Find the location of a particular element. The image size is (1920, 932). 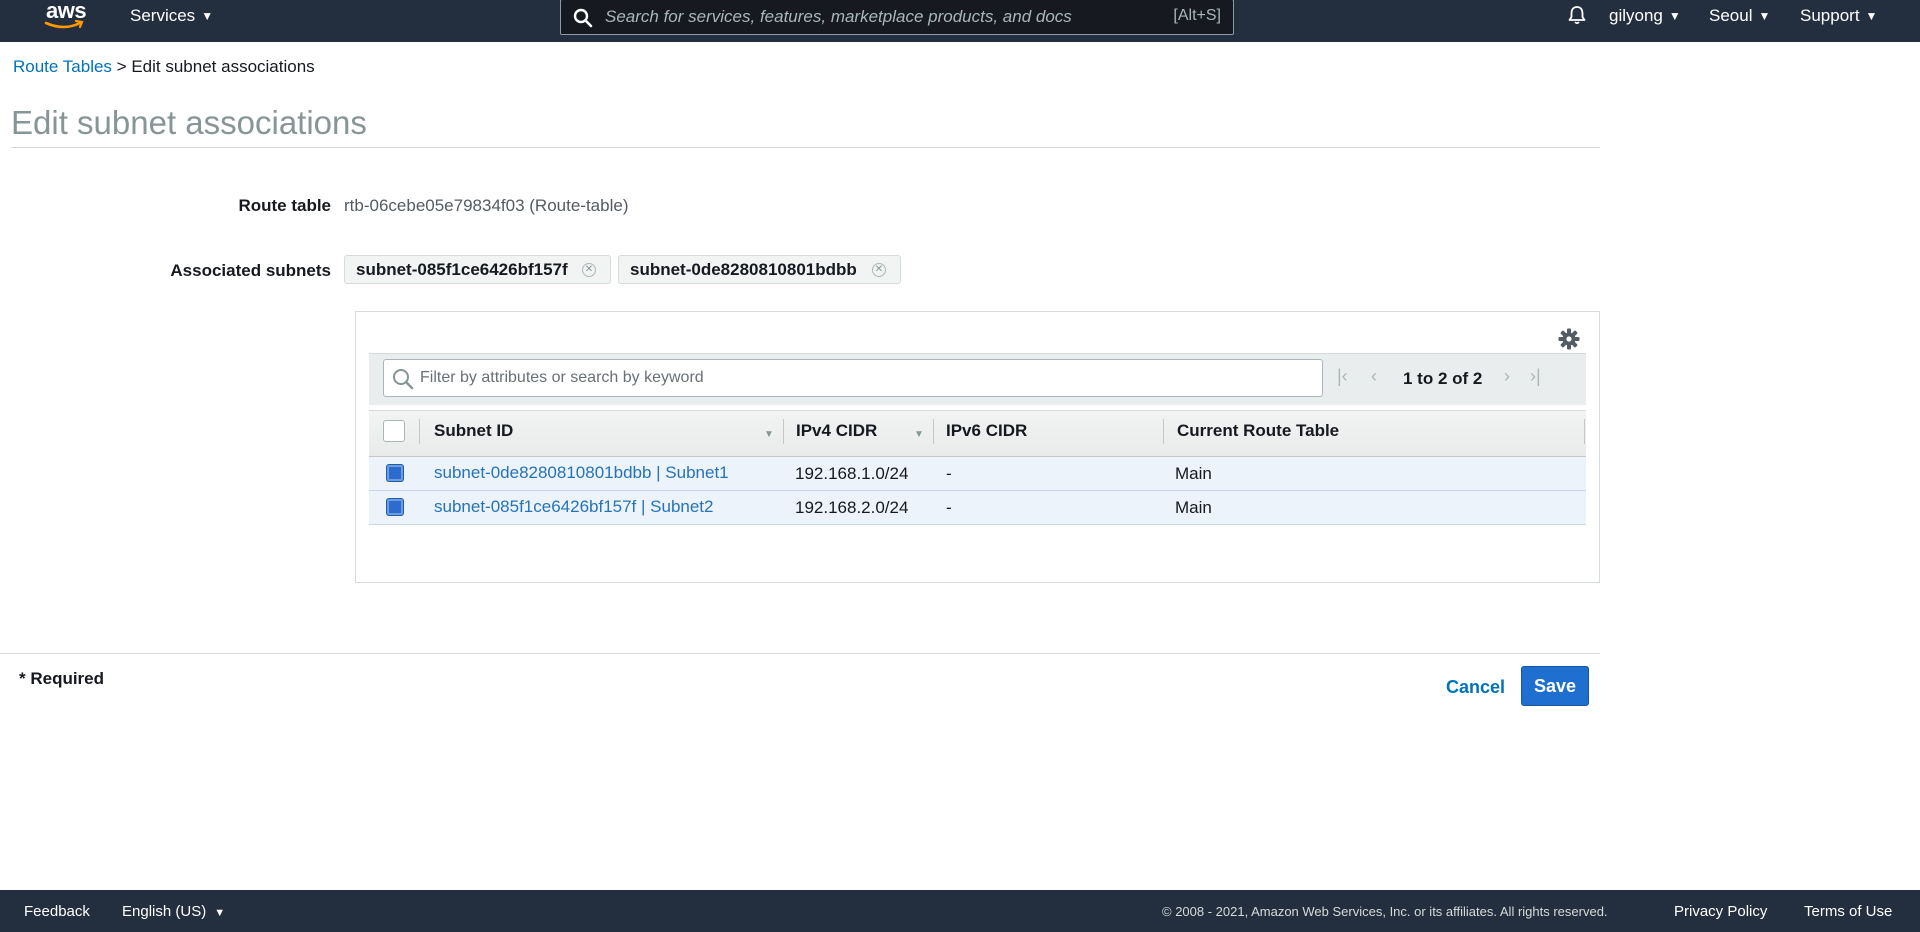

select-all-checkbox is located at coordinates (394, 431).